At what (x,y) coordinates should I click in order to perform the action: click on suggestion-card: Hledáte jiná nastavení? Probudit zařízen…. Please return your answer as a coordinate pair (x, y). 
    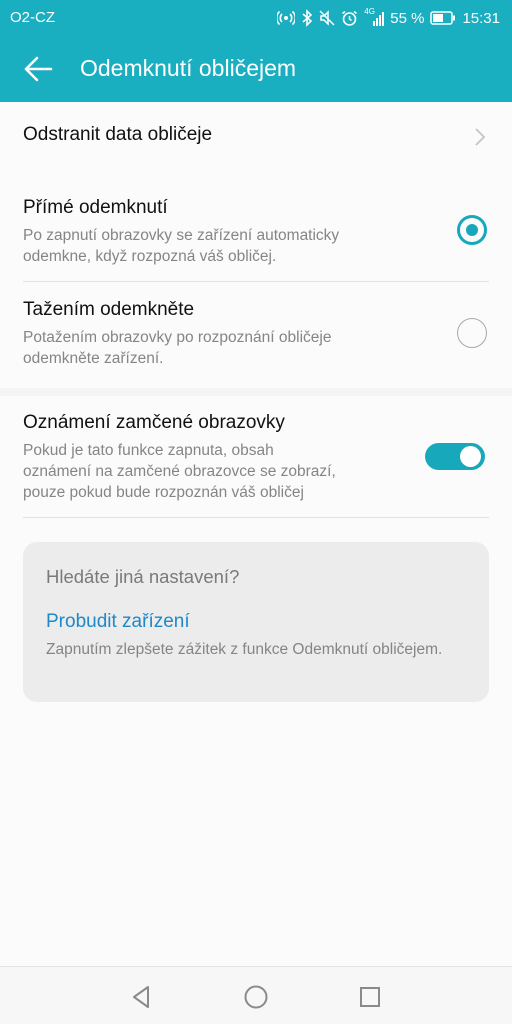
    Looking at the image, I should click on (256, 622).